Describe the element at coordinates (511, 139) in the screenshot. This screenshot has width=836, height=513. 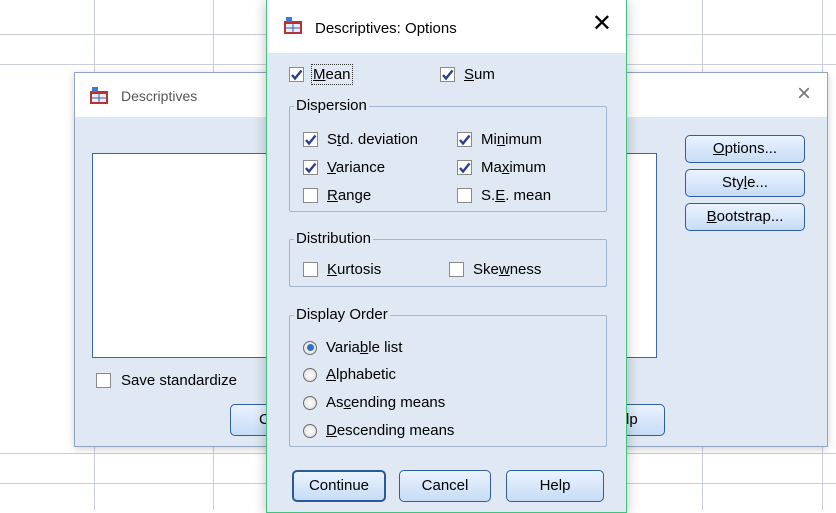
I see `minimum-label: Minimum` at that location.